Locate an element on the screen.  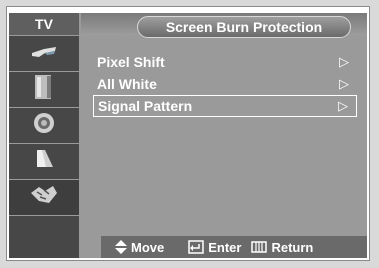
help-bar: Move Enter Return is located at coordinates (234, 247).